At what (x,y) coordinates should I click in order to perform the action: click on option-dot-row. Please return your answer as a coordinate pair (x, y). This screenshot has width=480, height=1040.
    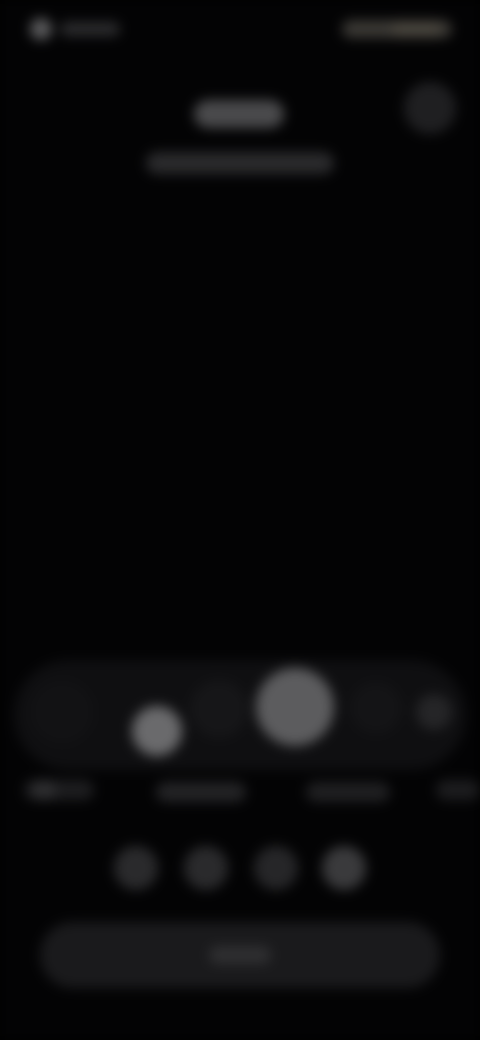
    Looking at the image, I should click on (240, 870).